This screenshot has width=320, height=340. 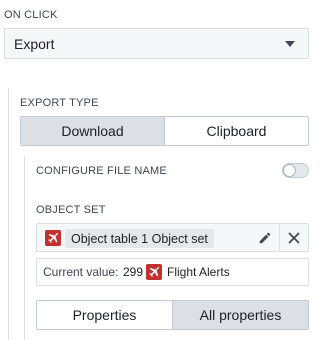 I want to click on properties-mode-toggle: Properties All properties, so click(x=172, y=315).